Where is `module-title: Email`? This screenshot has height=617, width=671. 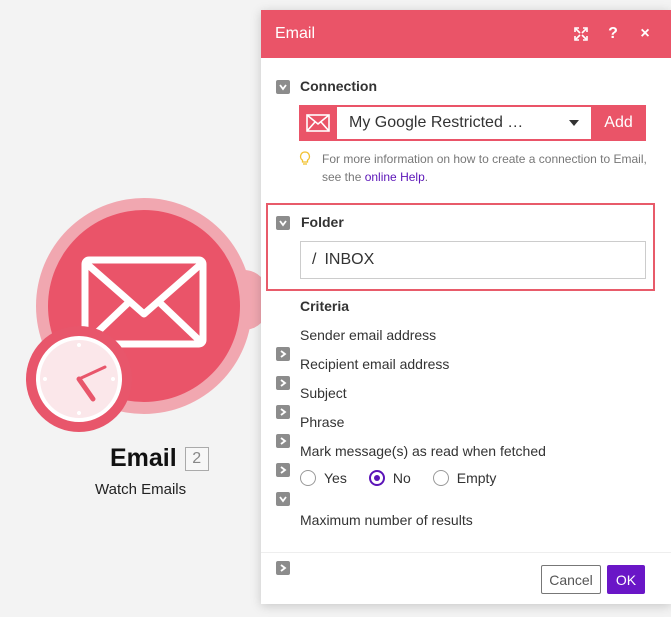 module-title: Email is located at coordinates (143, 458).